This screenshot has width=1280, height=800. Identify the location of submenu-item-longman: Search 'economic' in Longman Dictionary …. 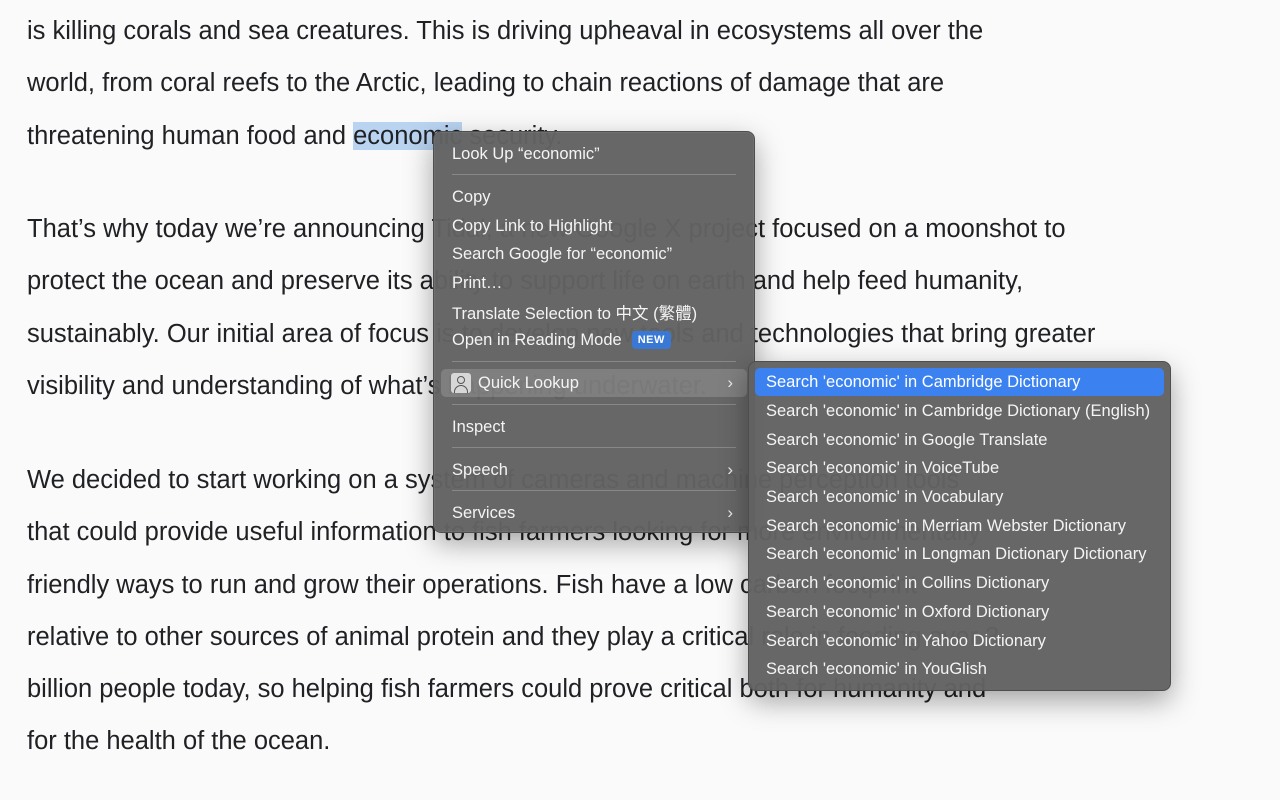
(959, 554).